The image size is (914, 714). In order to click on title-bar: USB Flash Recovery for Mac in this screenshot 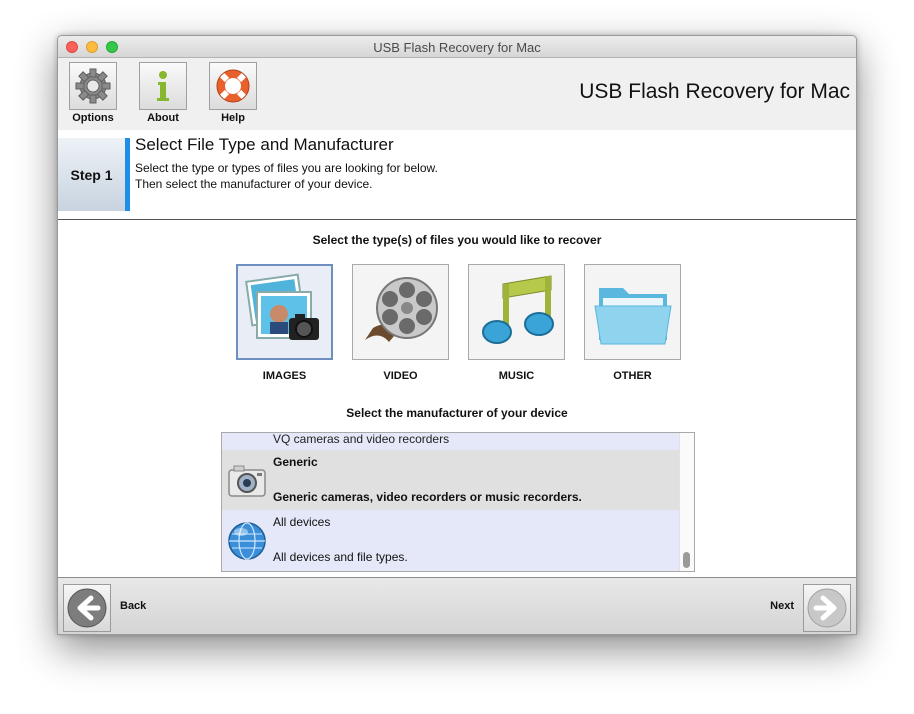, I will do `click(457, 47)`.